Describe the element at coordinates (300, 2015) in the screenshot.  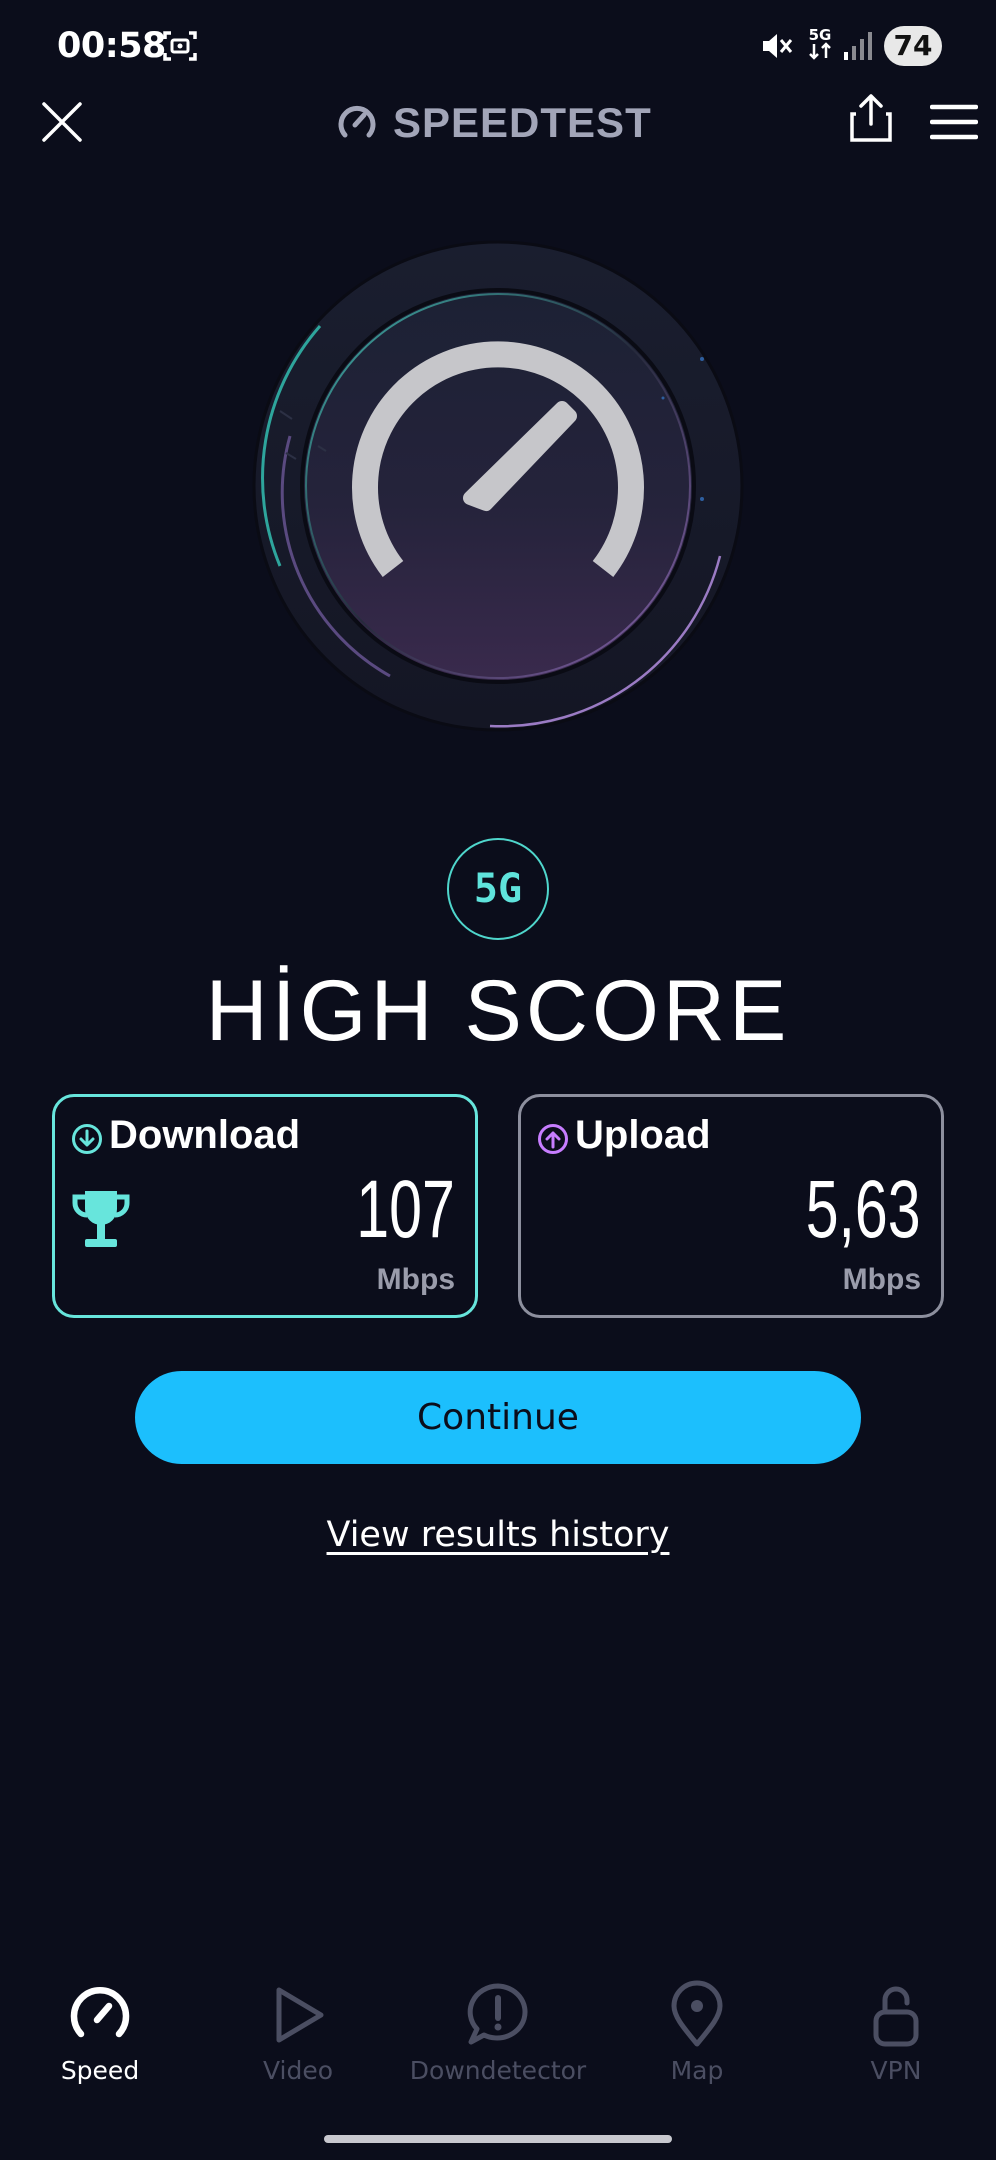
I see `play-icon` at that location.